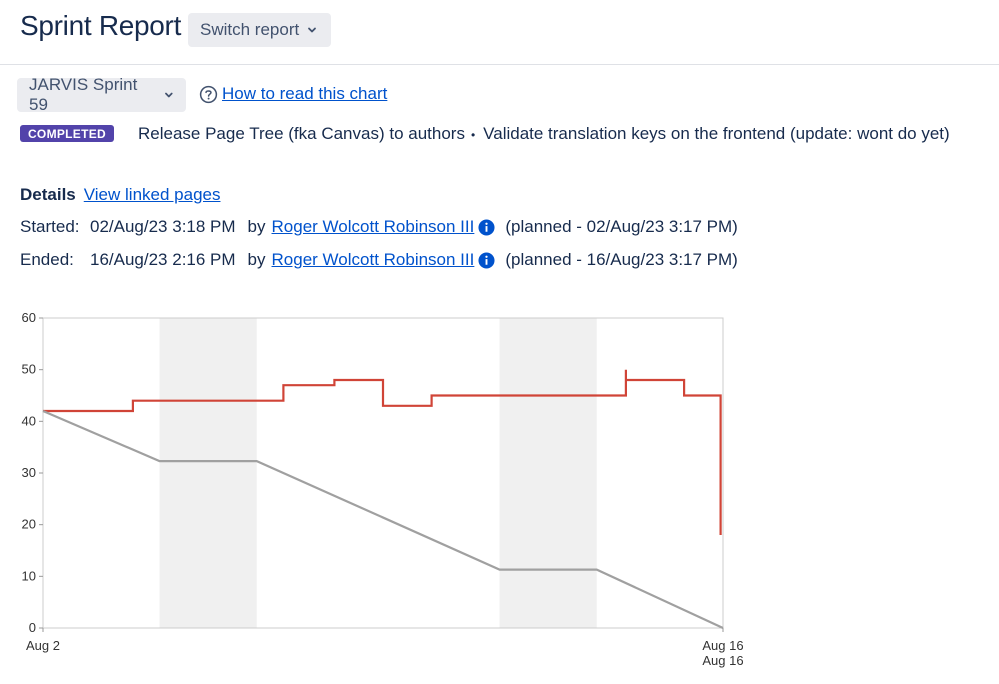 The image size is (999, 684). What do you see at coordinates (47, 259) in the screenshot?
I see `ended-label: Ended:` at bounding box center [47, 259].